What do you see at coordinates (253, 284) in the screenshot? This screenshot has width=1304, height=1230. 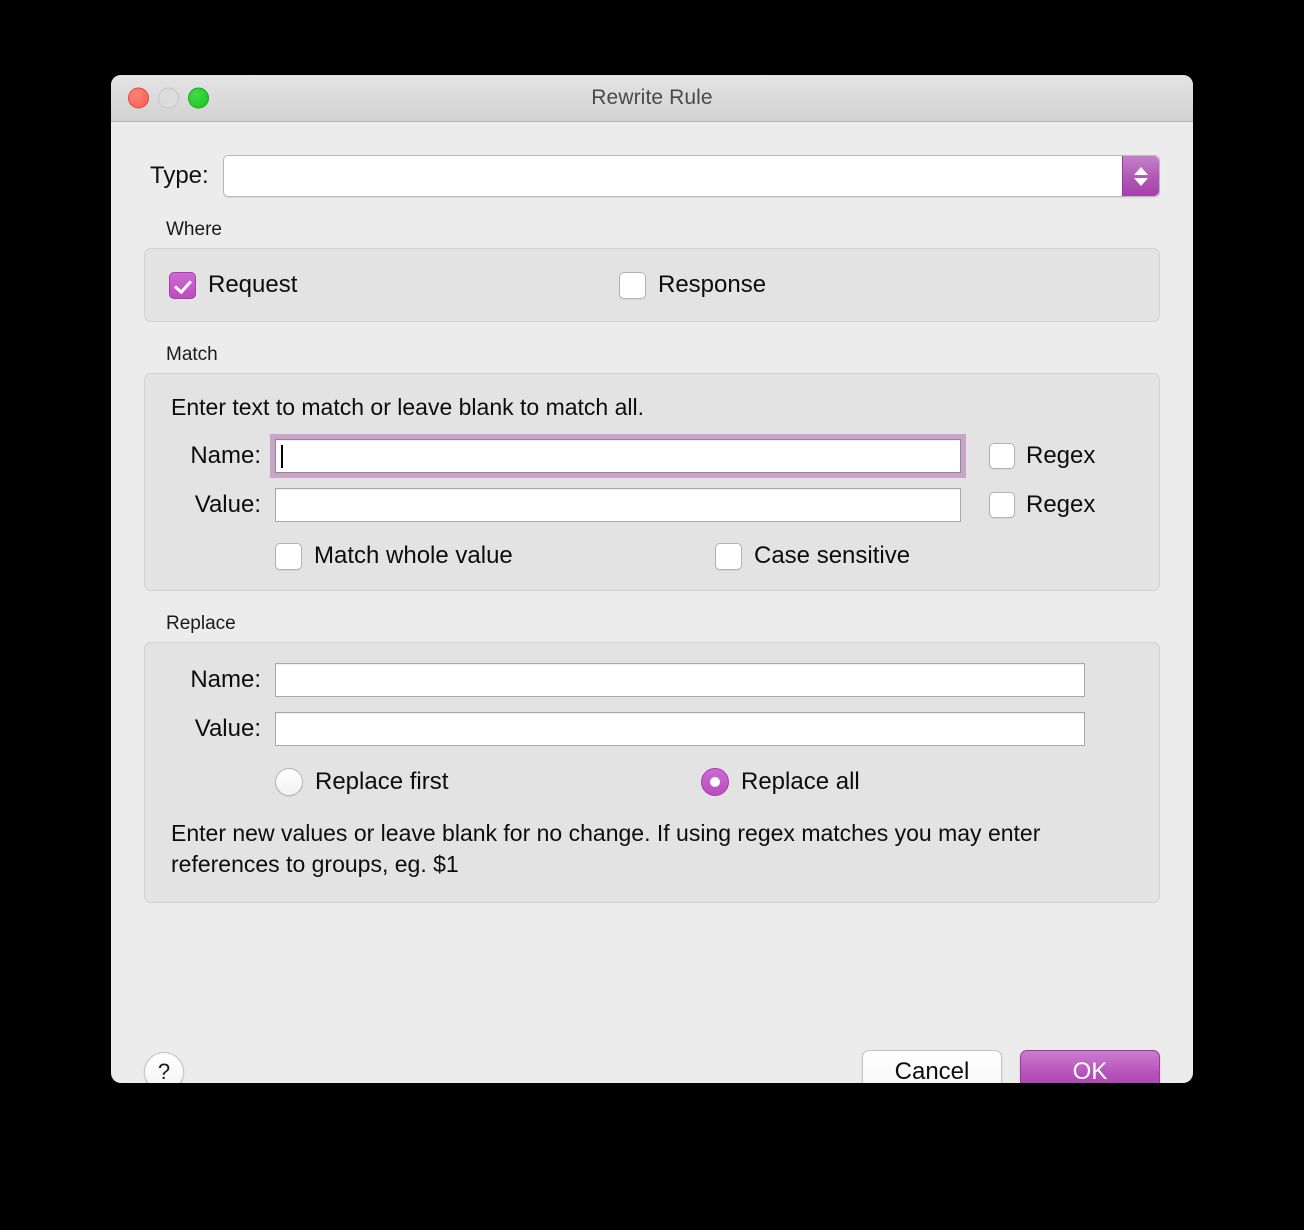 I see `request-label: Request` at bounding box center [253, 284].